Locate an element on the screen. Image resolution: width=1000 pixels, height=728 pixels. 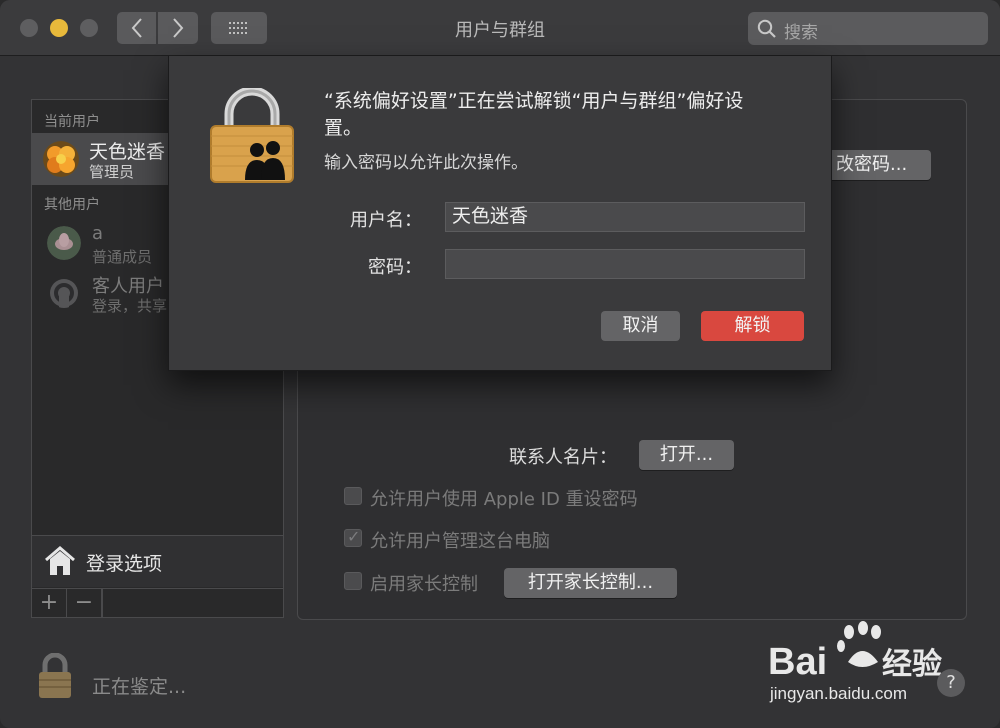
search-placeholder: 搜索 is located at coordinates (801, 33).